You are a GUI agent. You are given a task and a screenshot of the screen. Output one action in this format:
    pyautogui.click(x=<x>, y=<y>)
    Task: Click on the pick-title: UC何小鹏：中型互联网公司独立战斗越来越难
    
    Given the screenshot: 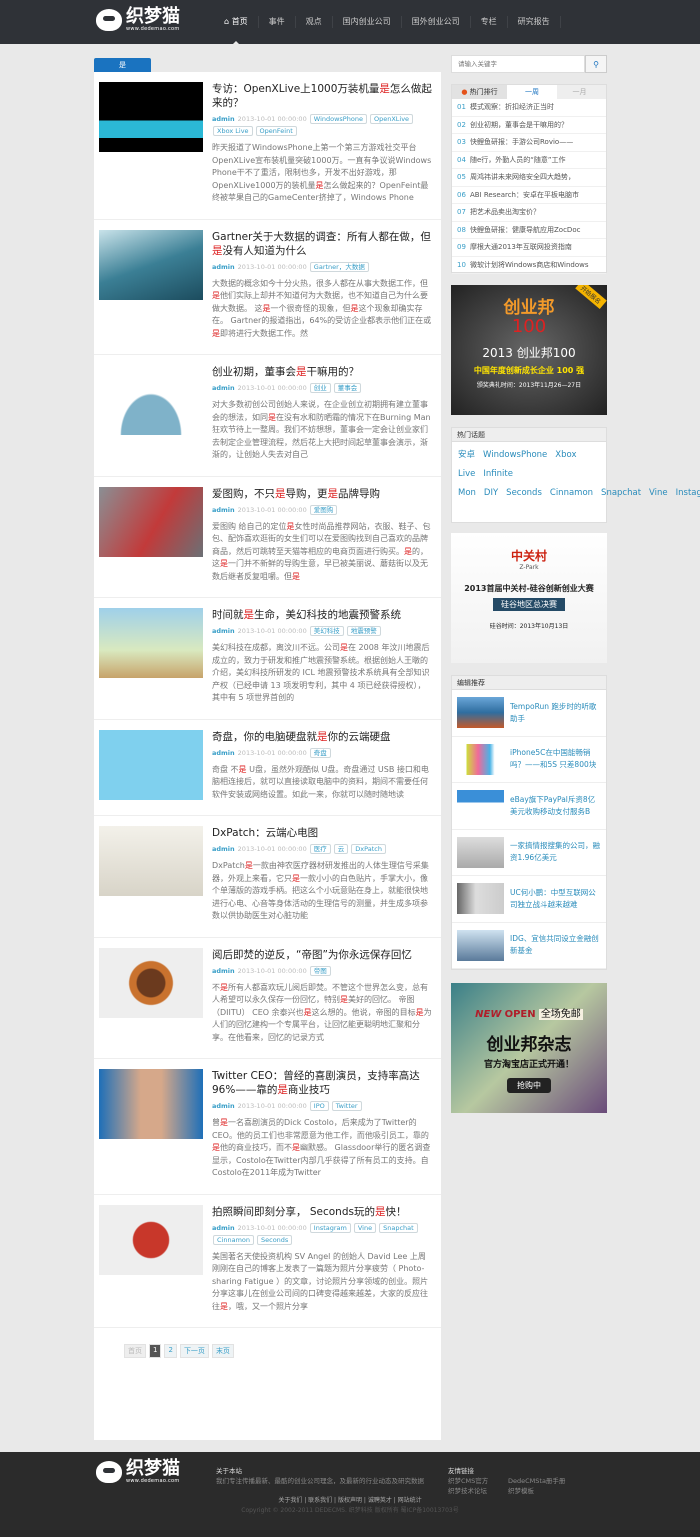 What is the action you would take?
    pyautogui.click(x=555, y=899)
    